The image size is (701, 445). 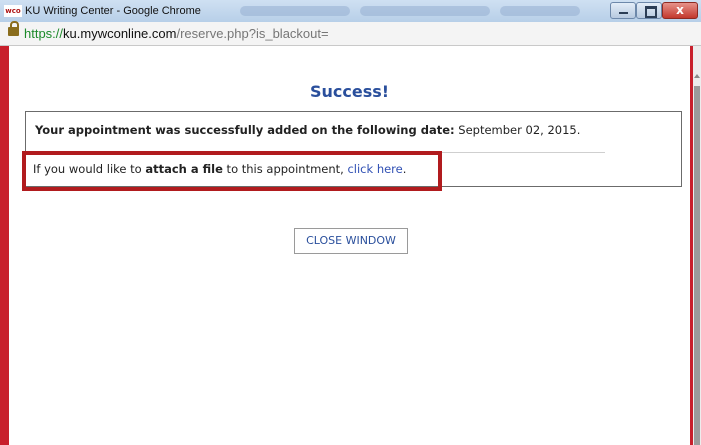 What do you see at coordinates (4, 245) in the screenshot?
I see `window-border-left` at bounding box center [4, 245].